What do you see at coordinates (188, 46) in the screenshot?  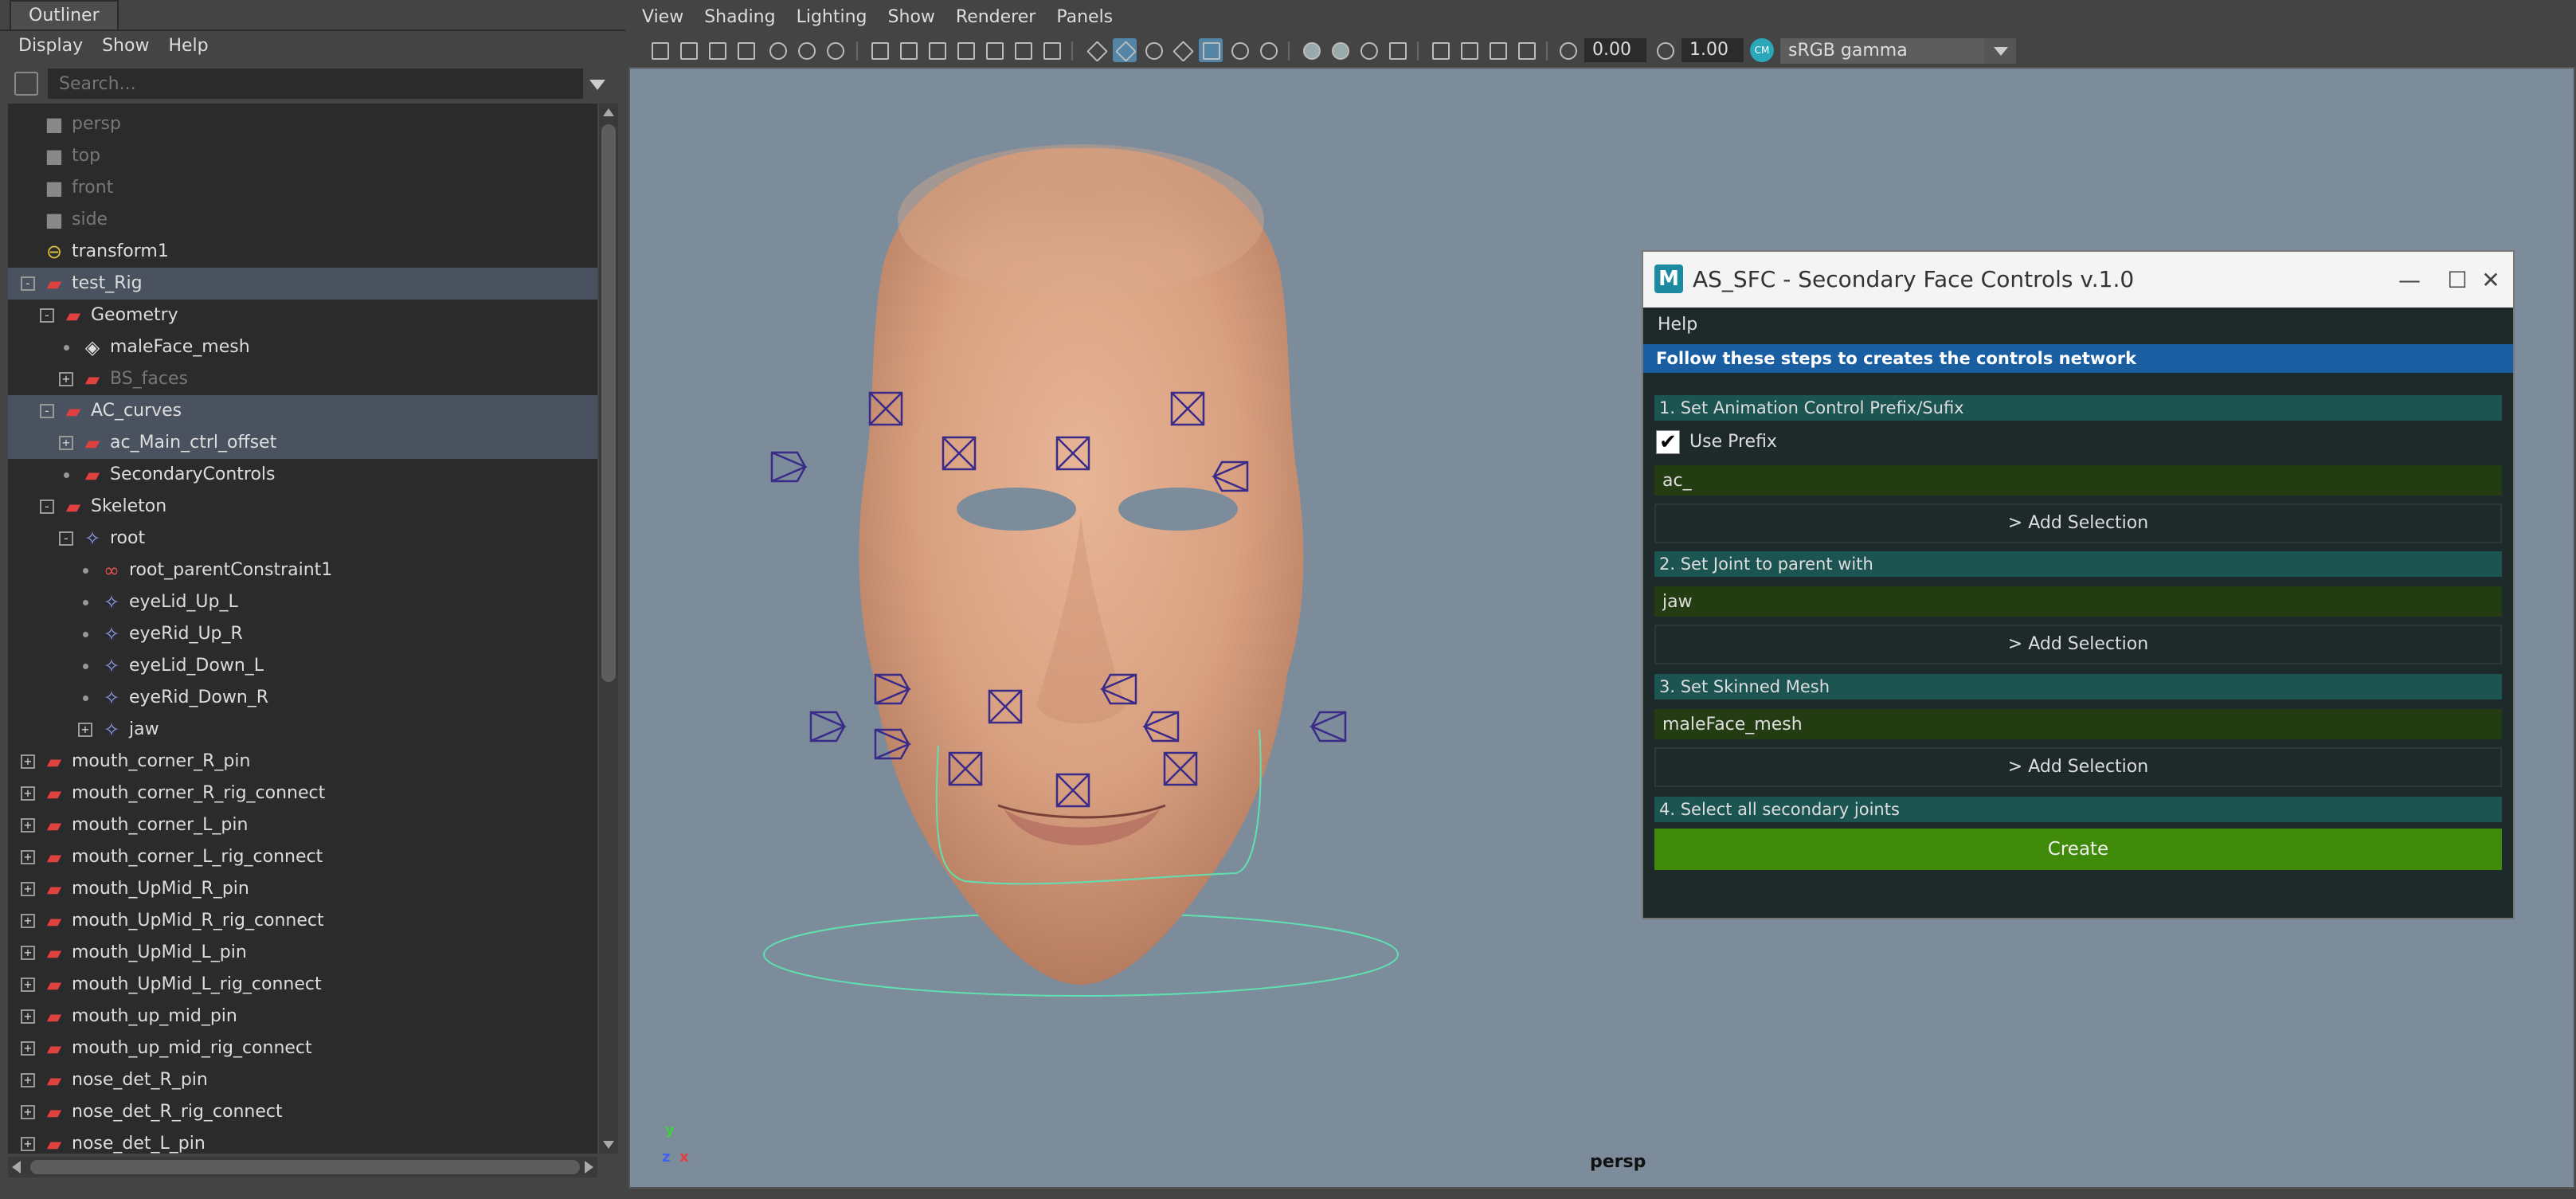 I see `menu-help: Help` at bounding box center [188, 46].